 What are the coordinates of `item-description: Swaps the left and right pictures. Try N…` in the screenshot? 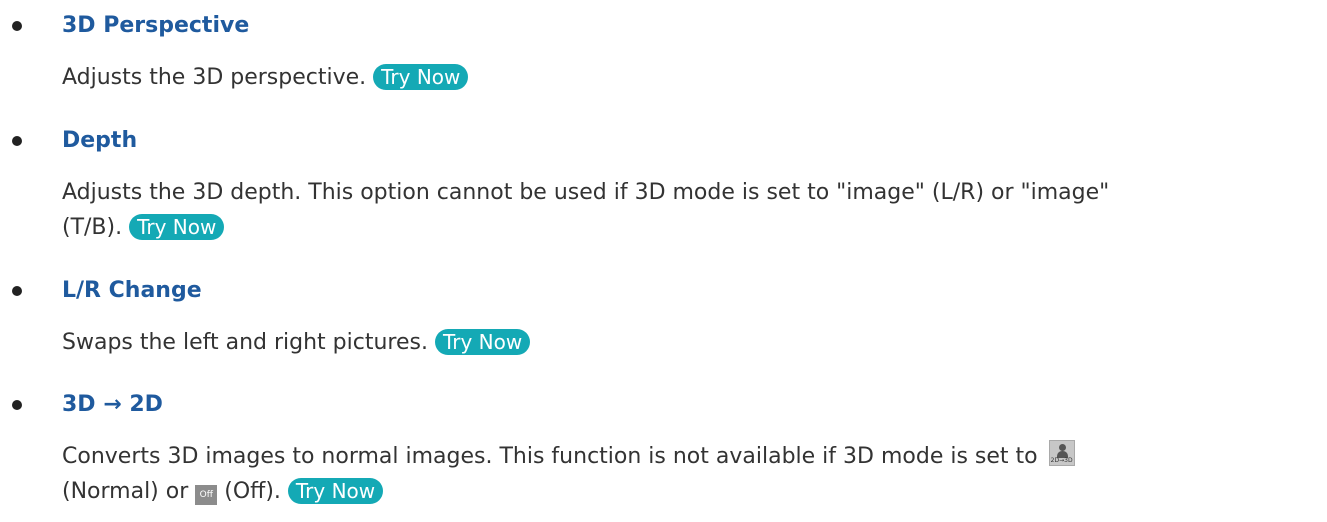 It's located at (687, 342).